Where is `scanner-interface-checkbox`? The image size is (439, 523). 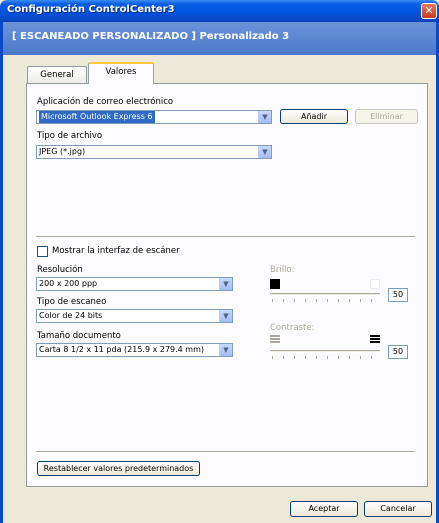
scanner-interface-checkbox is located at coordinates (42, 251).